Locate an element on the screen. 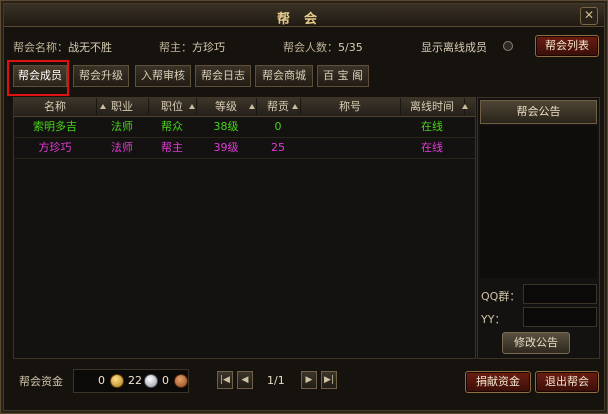  guild-name-value: 战无不胜 is located at coordinates (90, 47).